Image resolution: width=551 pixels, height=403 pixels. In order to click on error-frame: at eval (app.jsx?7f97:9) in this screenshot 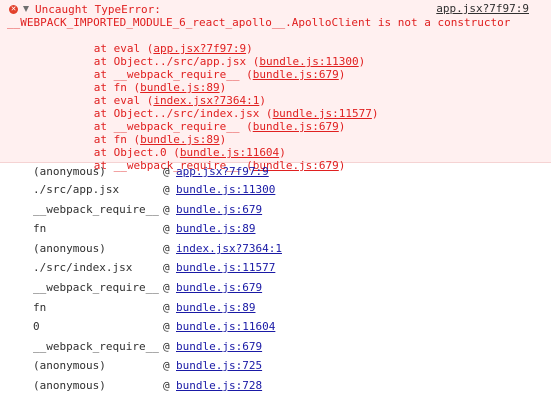, I will do `click(153, 42)`.